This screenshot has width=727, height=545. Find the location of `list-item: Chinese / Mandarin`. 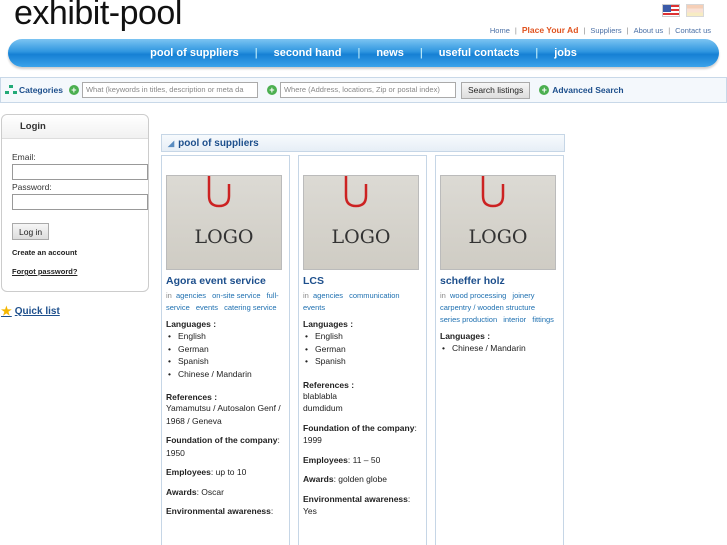

list-item: Chinese / Mandarin is located at coordinates (499, 348).